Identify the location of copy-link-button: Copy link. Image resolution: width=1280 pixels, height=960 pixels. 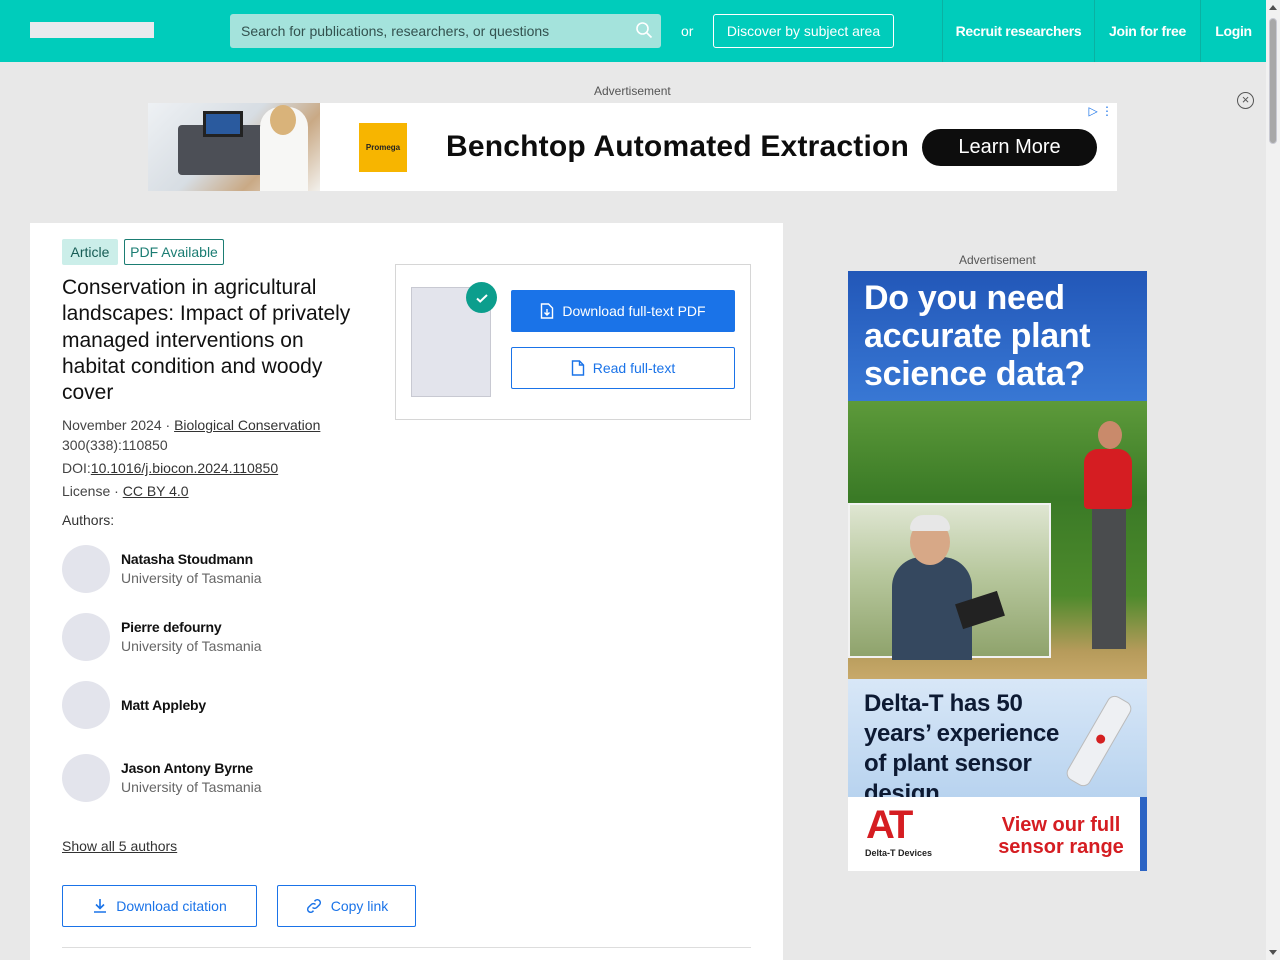
(346, 906).